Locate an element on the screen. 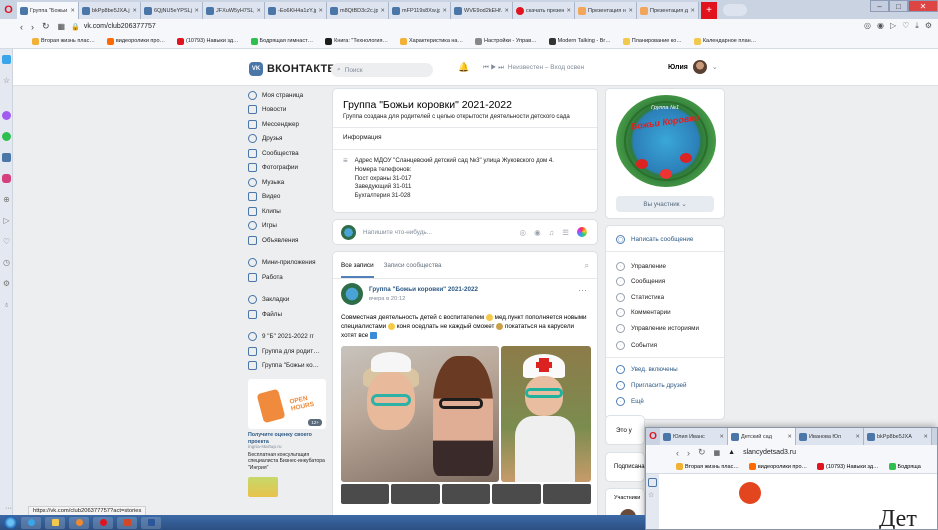  browser-tab: bkPp8be5JXA ✕ is located at coordinates (898, 436).